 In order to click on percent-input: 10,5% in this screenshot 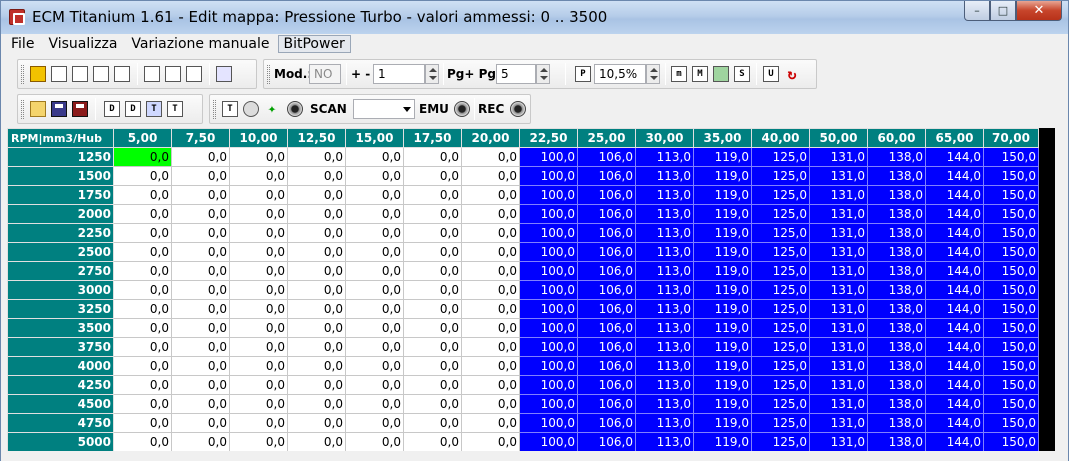, I will do `click(620, 74)`.